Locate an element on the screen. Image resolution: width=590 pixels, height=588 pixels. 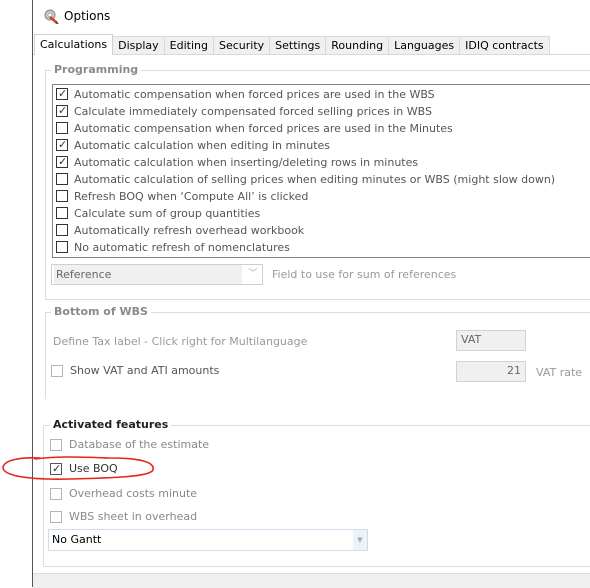
reference-field-select: Reference ﹀ is located at coordinates (157, 274).